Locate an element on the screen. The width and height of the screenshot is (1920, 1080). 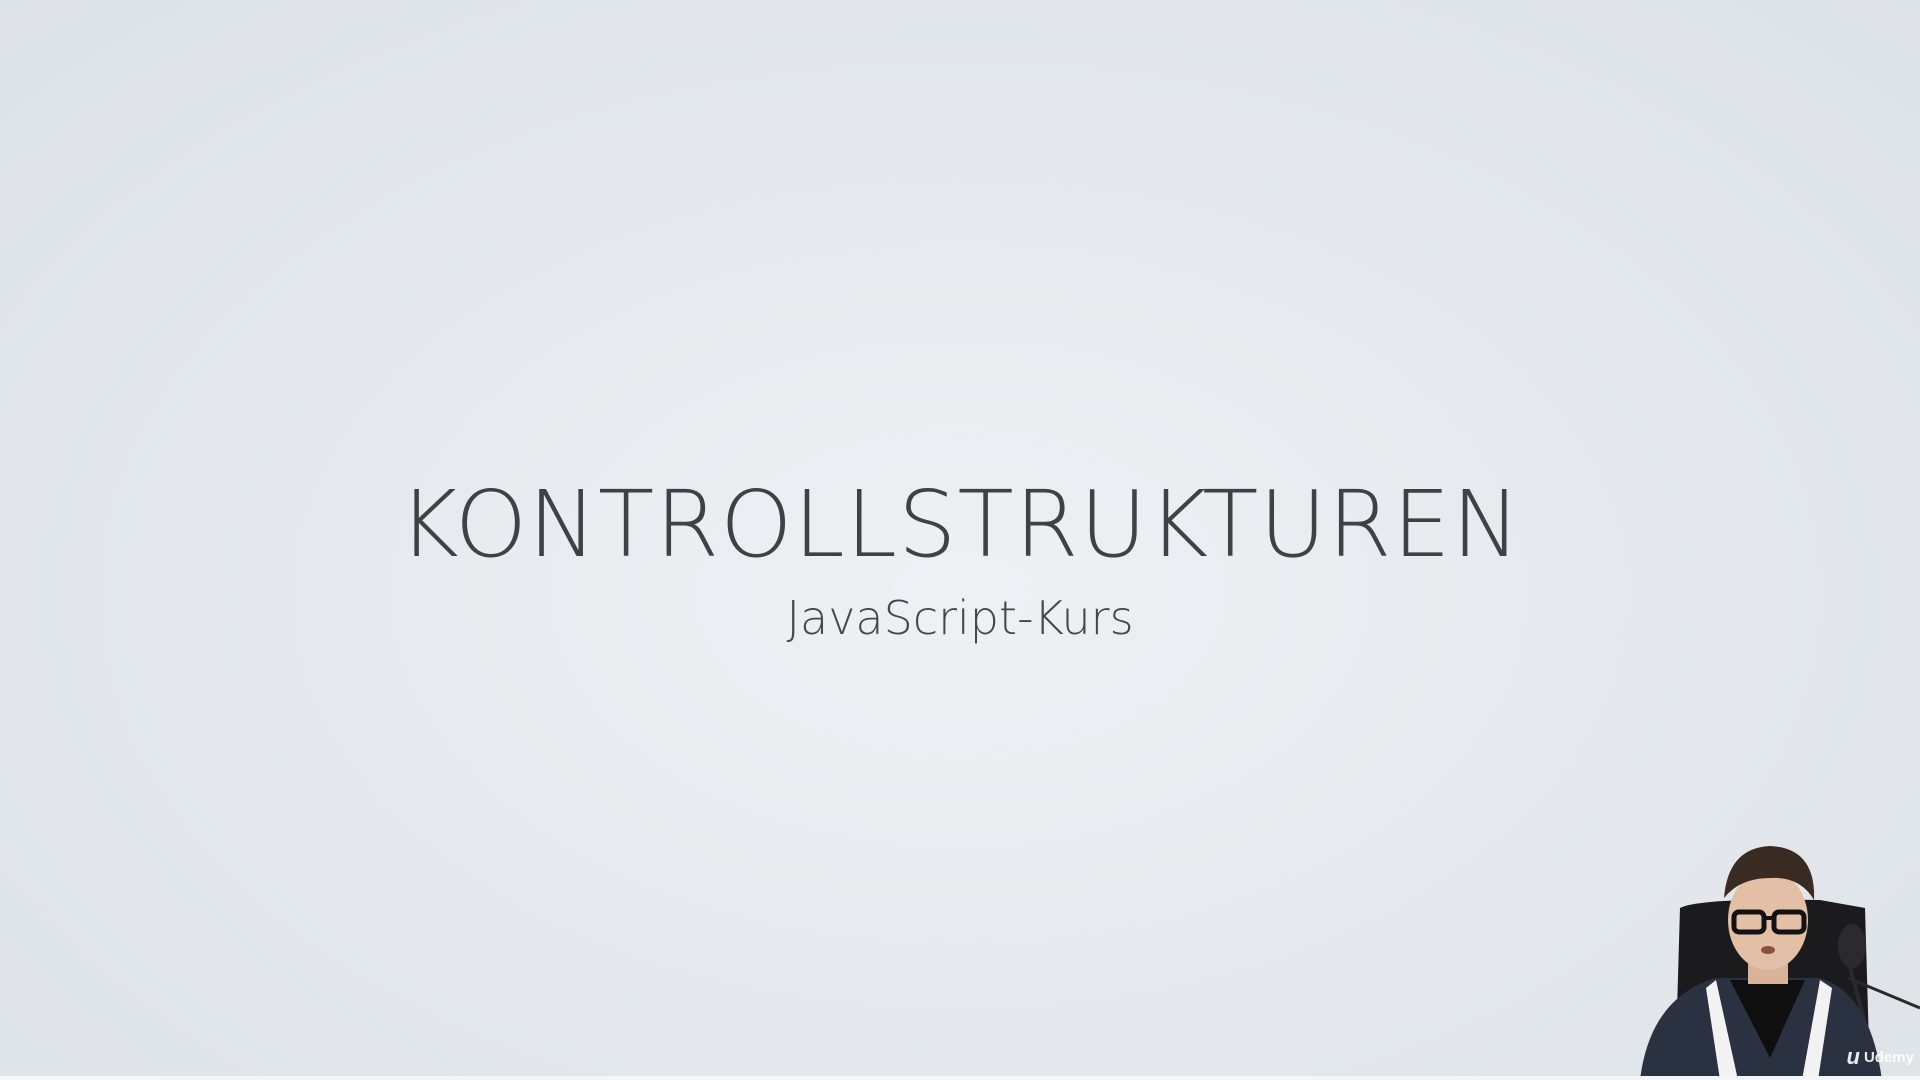
webcam-overlay: u Udemy is located at coordinates (1770, 954).